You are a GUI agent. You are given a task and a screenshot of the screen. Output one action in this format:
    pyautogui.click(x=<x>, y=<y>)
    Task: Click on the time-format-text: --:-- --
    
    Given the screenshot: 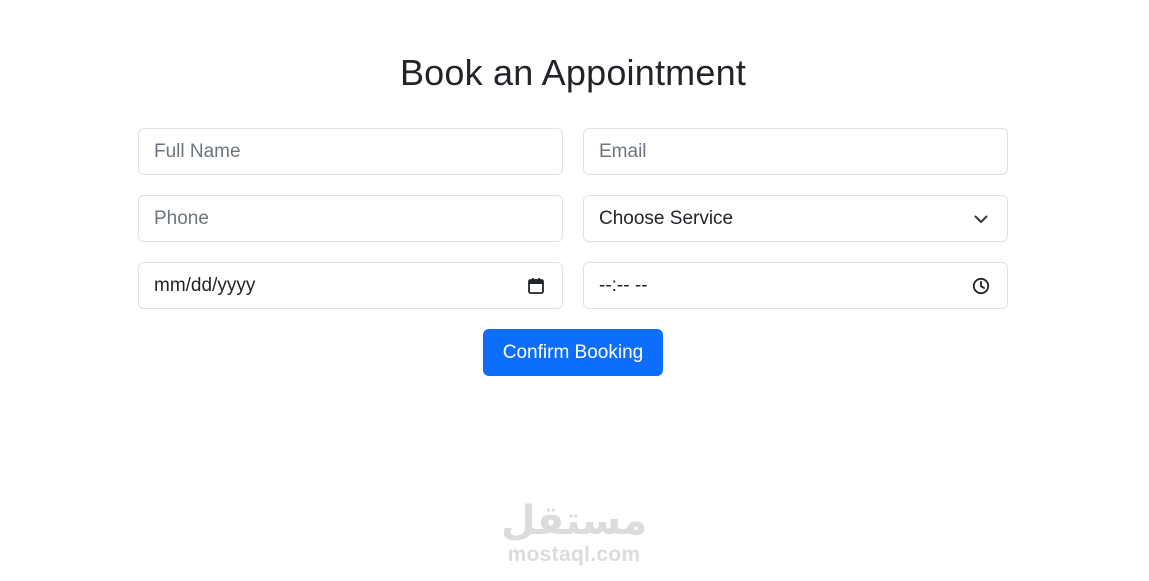 What is the action you would take?
    pyautogui.click(x=623, y=285)
    